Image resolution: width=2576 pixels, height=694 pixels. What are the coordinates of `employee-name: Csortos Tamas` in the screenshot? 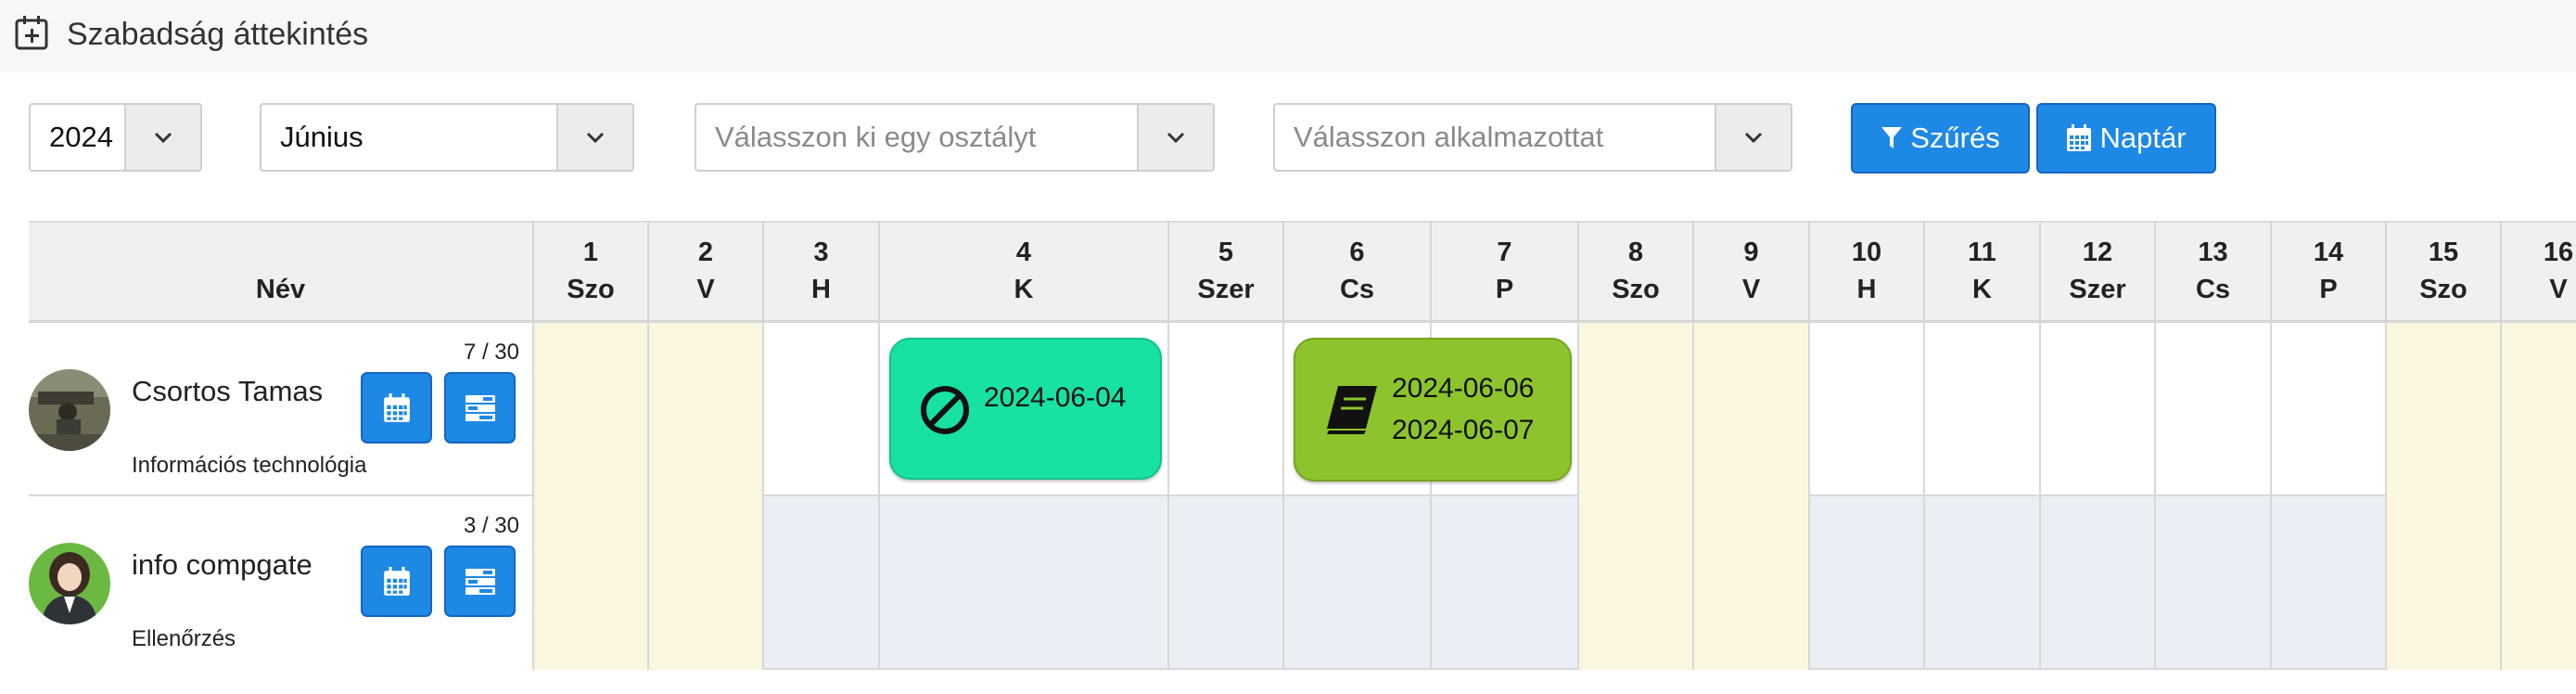 It's located at (227, 392).